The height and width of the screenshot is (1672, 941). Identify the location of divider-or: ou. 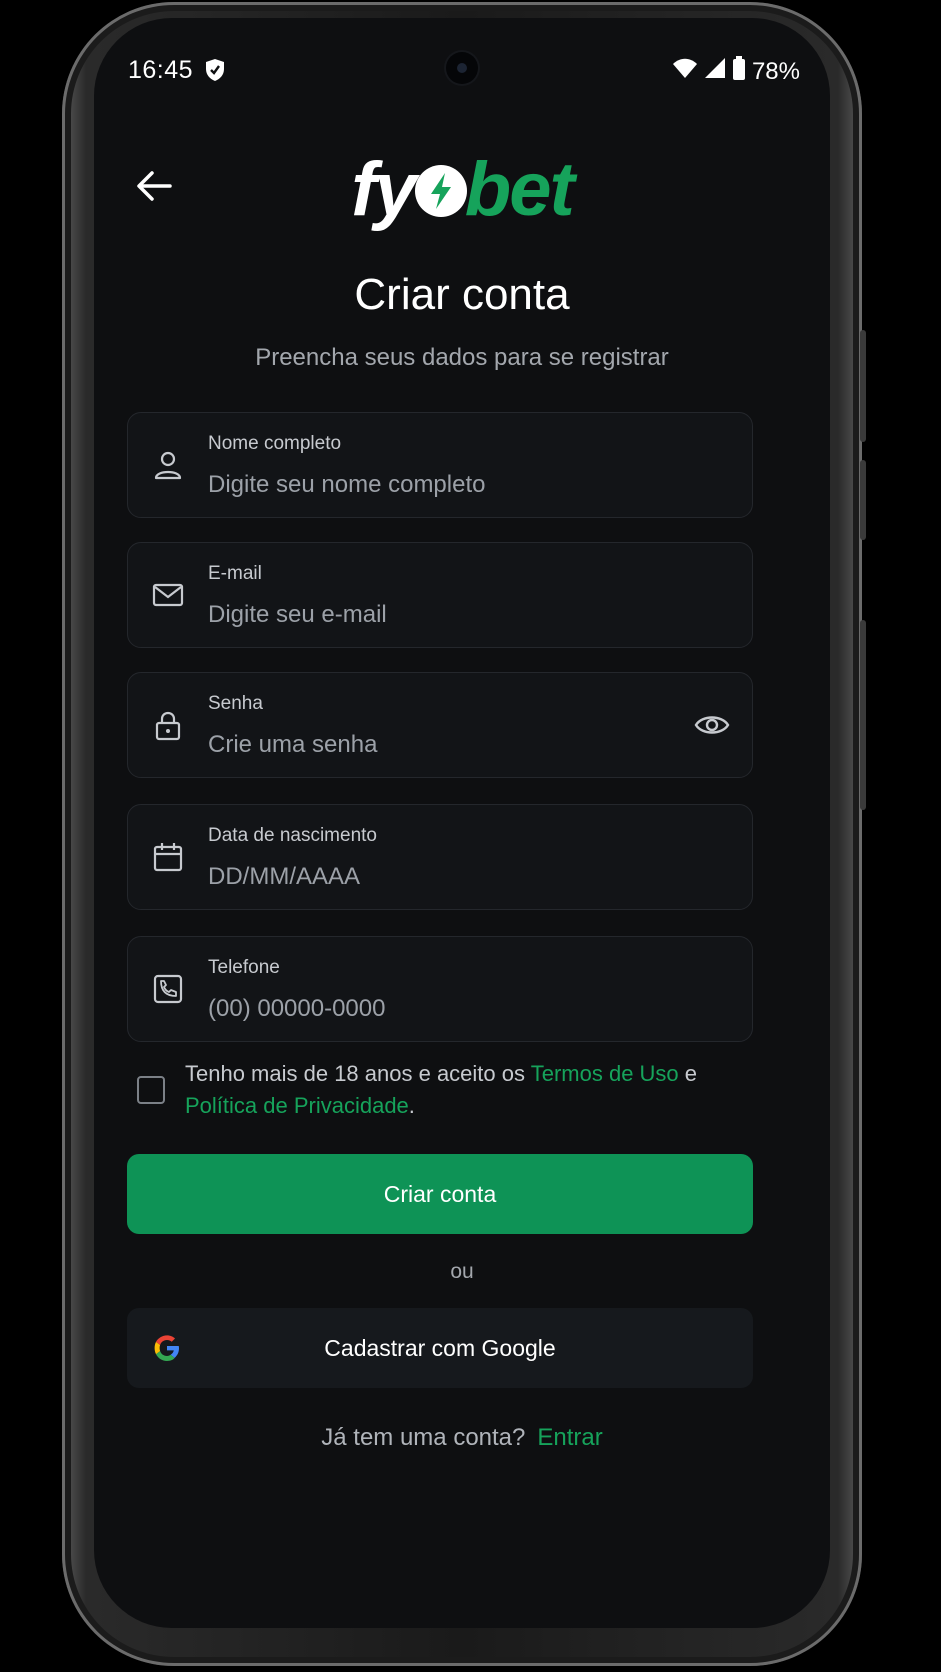
(462, 1271).